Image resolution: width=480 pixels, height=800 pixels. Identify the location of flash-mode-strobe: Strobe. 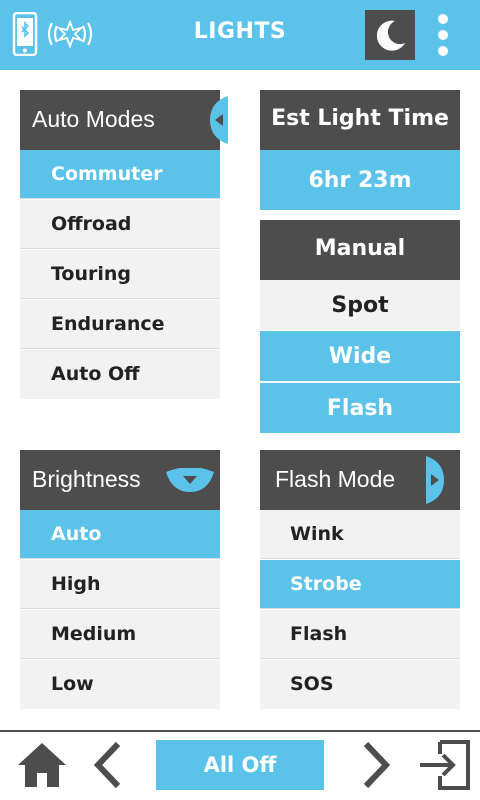
(360, 584).